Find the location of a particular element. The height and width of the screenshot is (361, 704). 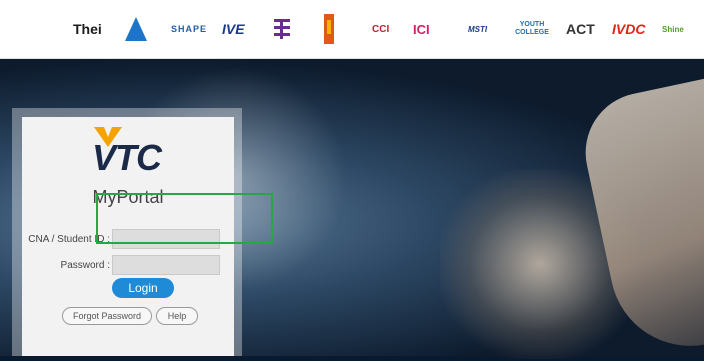

help-button: Help is located at coordinates (177, 316).